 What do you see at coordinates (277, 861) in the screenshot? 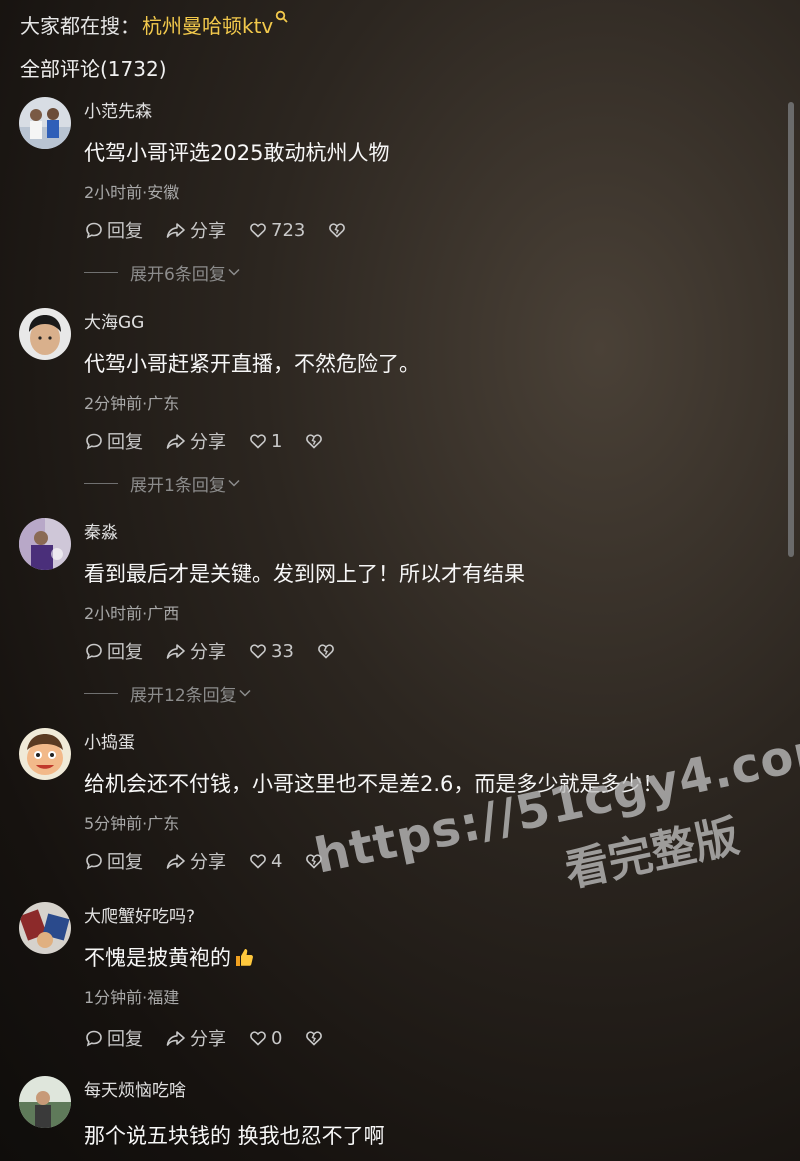
I see `like-count: 4` at bounding box center [277, 861].